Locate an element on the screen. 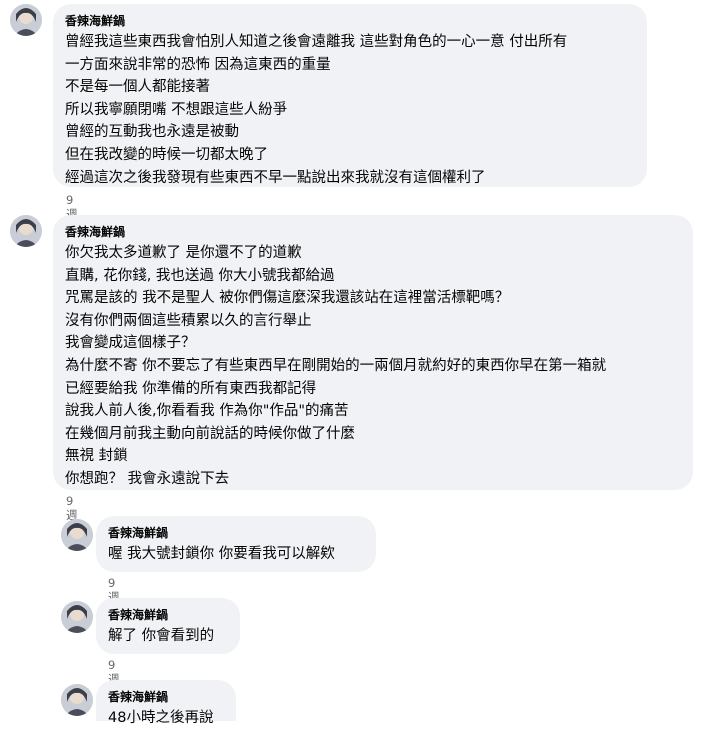 This screenshot has height=730, width=726. comment-text-line: 無視 封鎖 is located at coordinates (96, 456).